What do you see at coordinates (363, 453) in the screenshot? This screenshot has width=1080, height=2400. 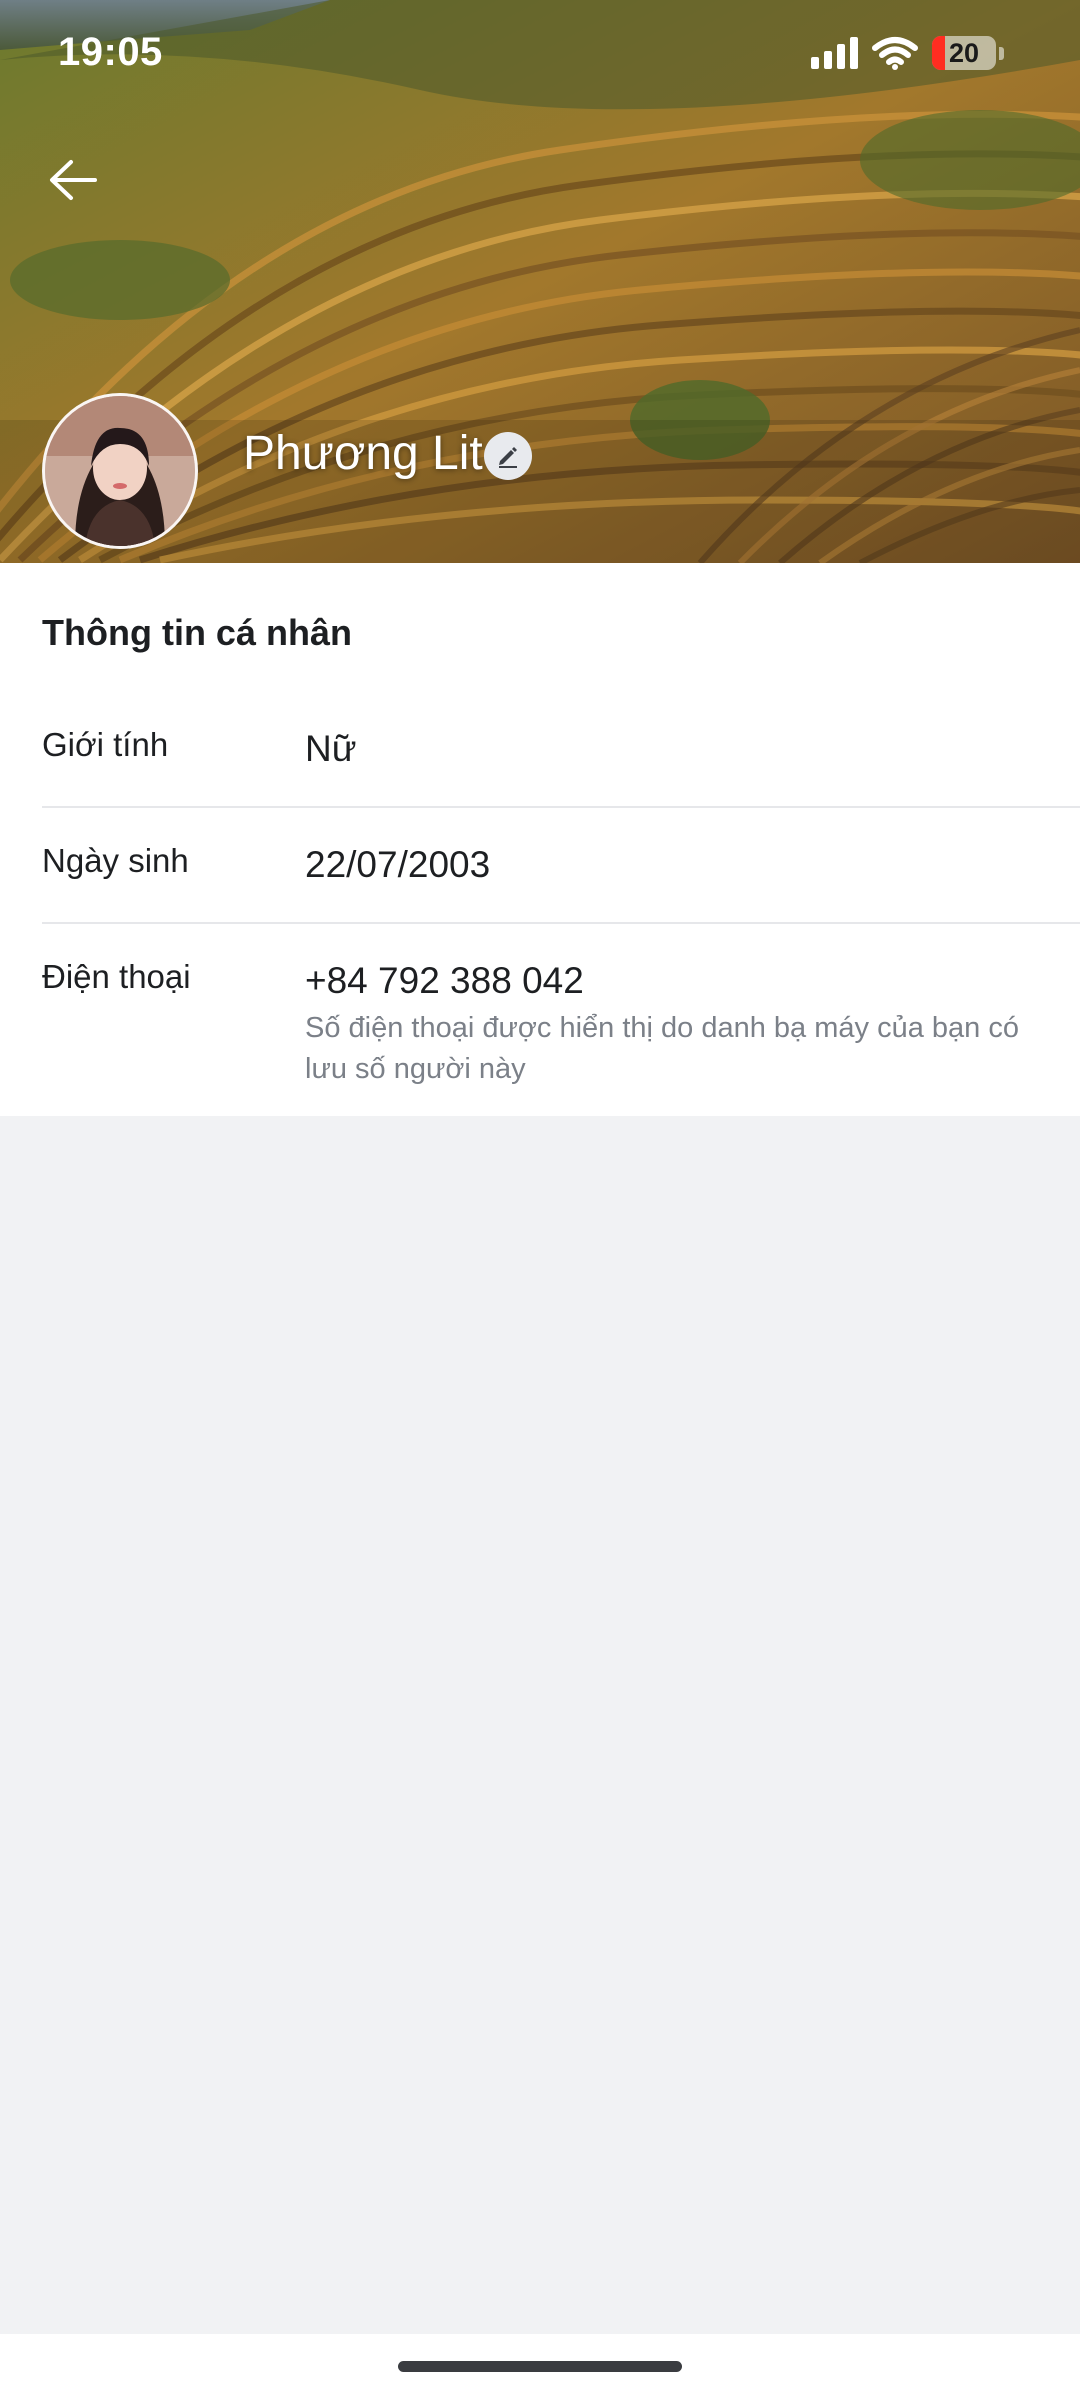 I see `profile-name: Phương Lit` at bounding box center [363, 453].